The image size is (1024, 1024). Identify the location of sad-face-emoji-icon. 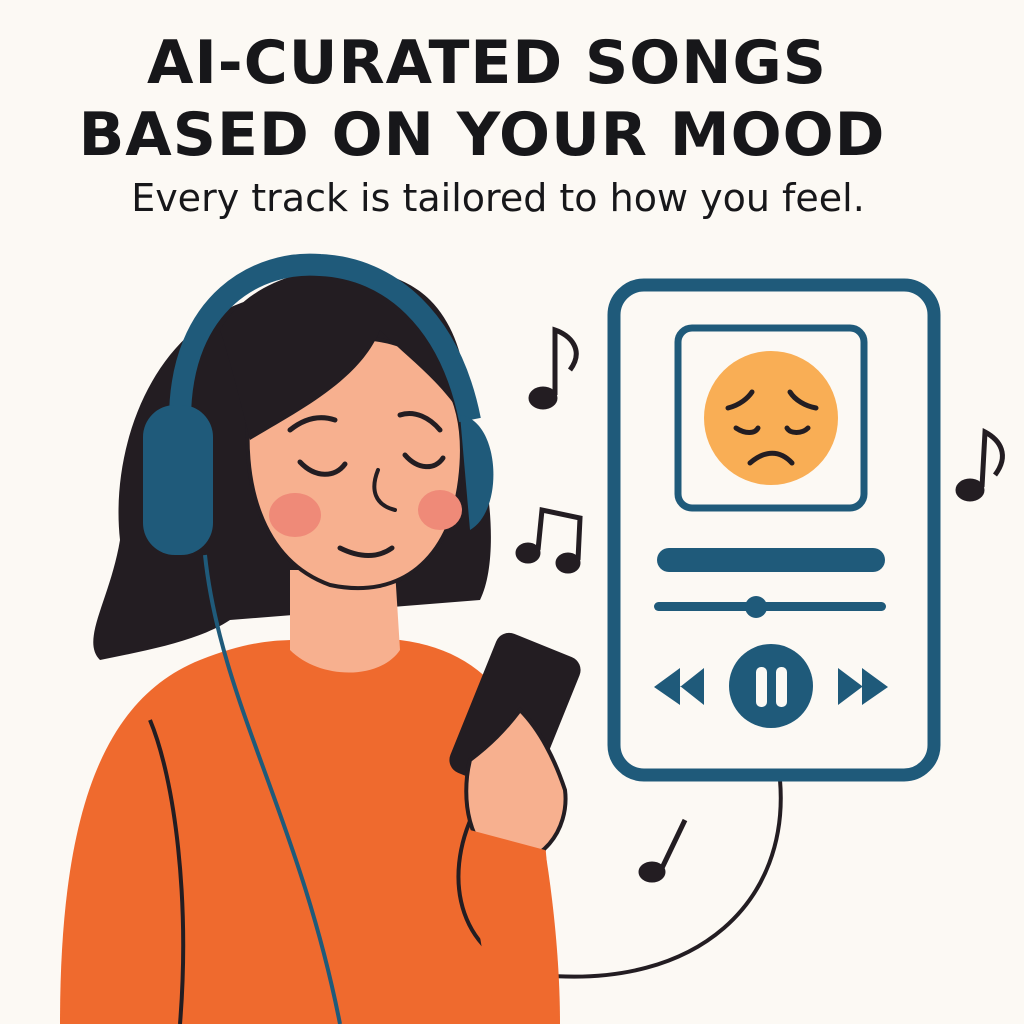
(771, 418).